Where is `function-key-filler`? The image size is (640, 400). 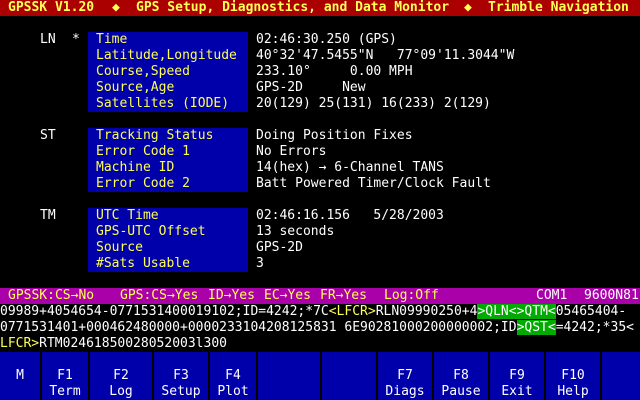 function-key-filler is located at coordinates (620, 376).